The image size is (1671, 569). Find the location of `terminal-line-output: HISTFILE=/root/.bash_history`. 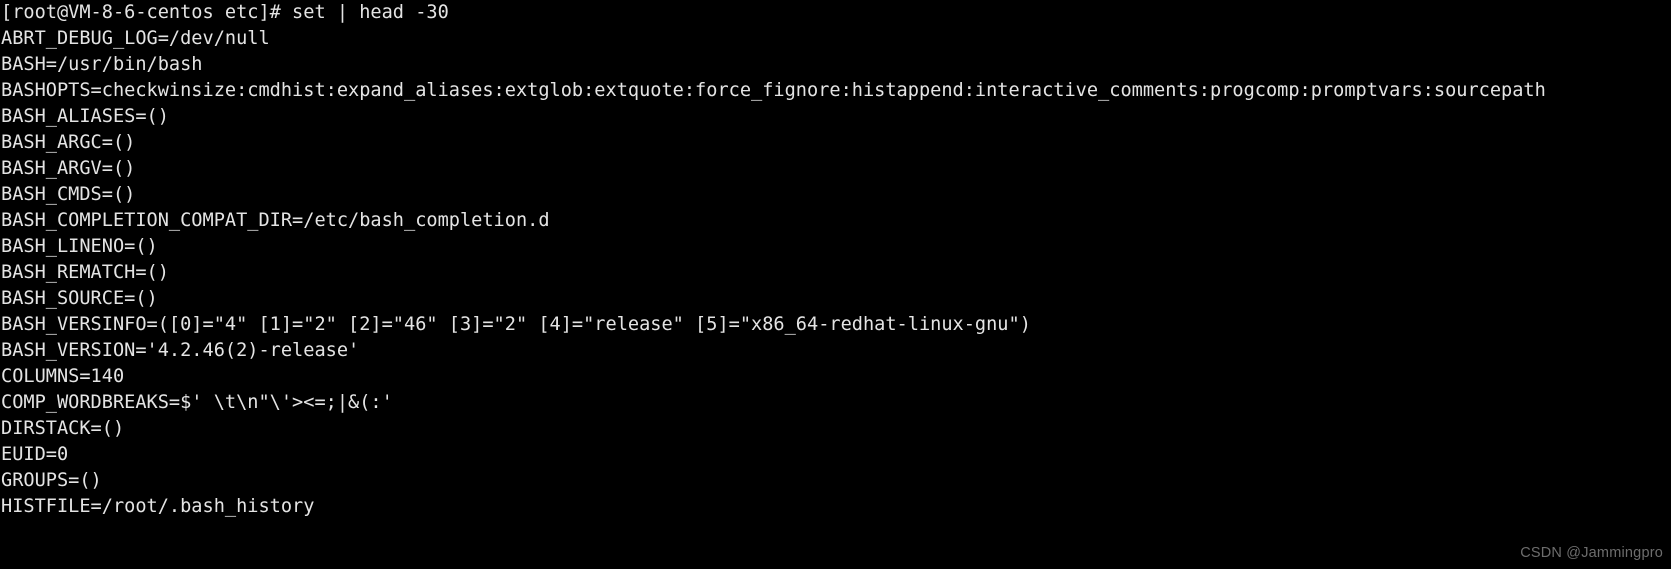

terminal-line-output: HISTFILE=/root/.bash_history is located at coordinates (158, 506).